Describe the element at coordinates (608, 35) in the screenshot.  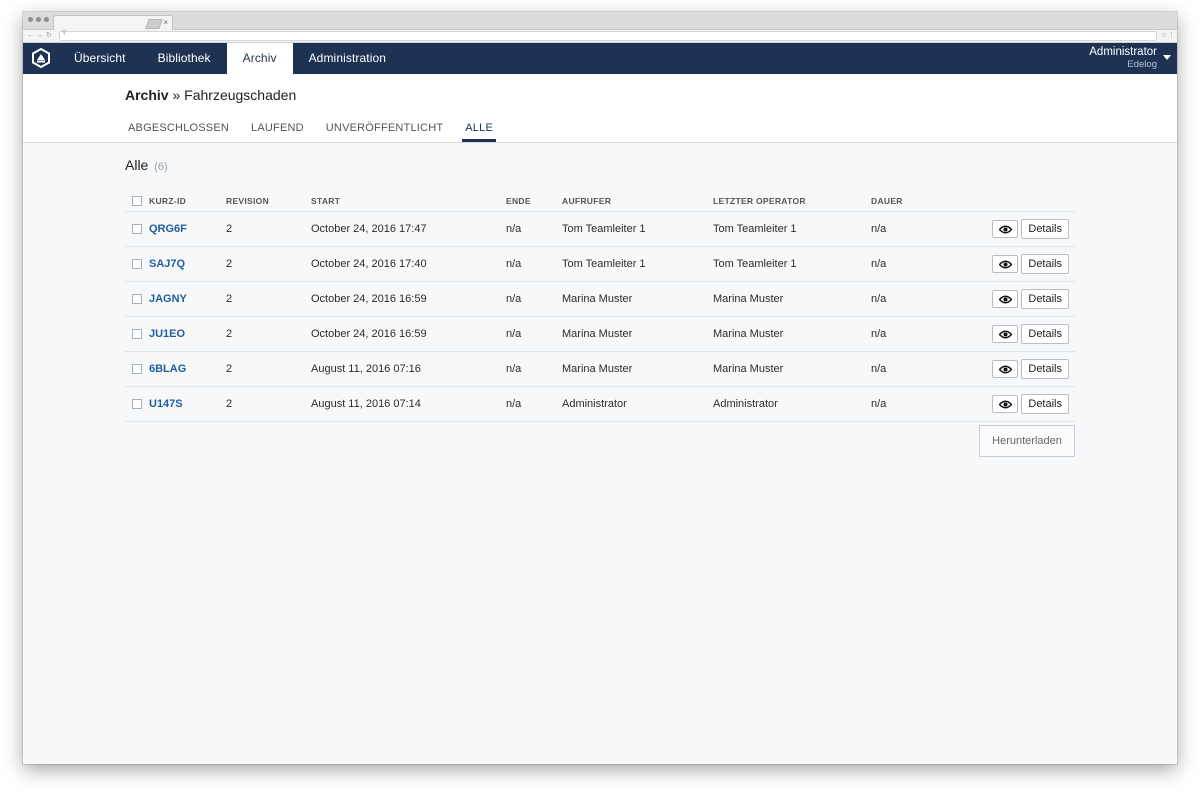
I see `address-bar: ⚲` at that location.